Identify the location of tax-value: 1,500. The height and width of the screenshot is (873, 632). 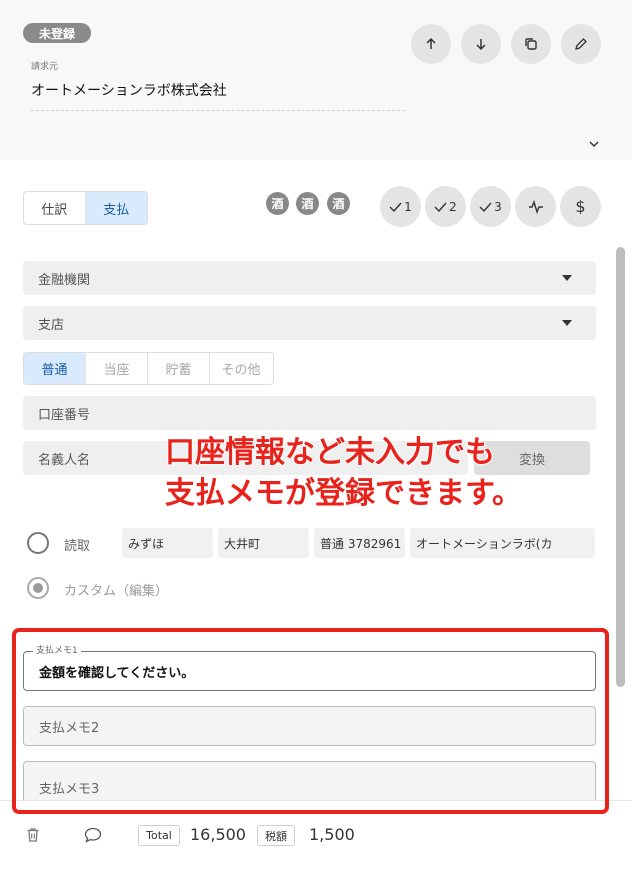
(332, 834).